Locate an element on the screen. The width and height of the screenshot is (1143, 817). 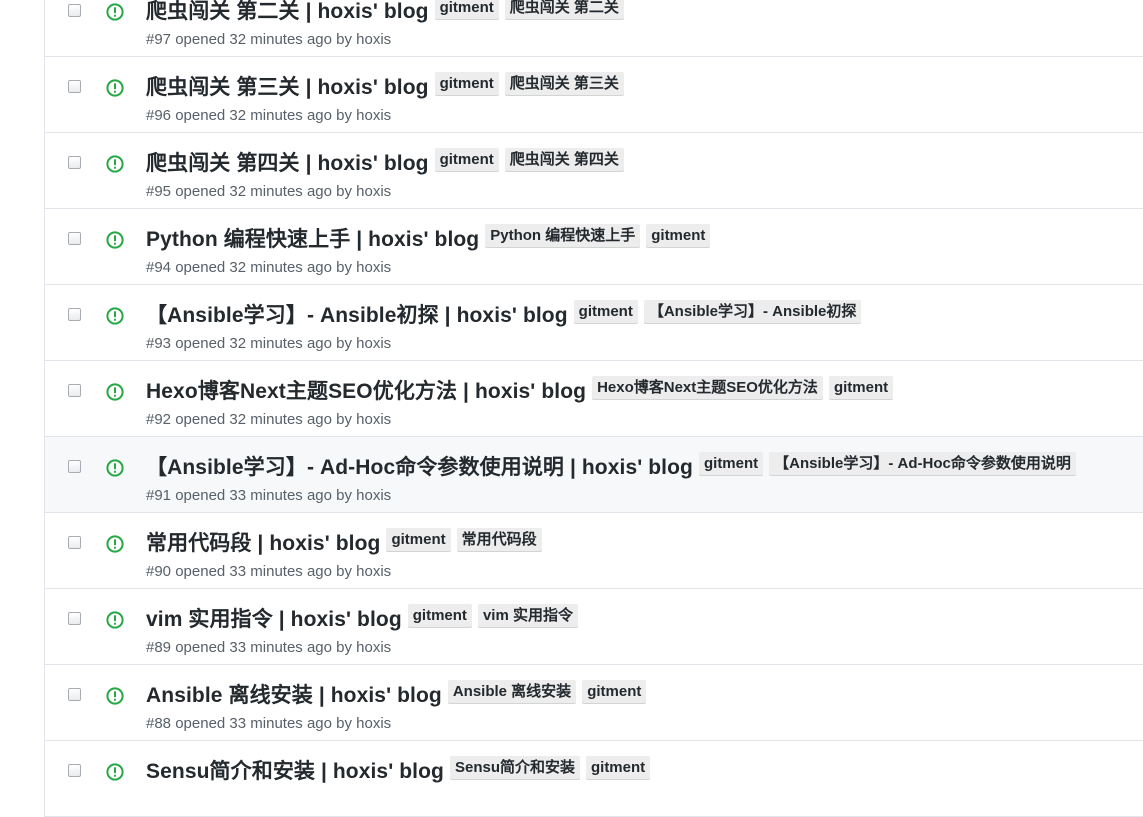
title-line: 爬虫闯关 第三关 | hoxis' blog gitment 爬虫闯关 第三关 is located at coordinates (385, 90).